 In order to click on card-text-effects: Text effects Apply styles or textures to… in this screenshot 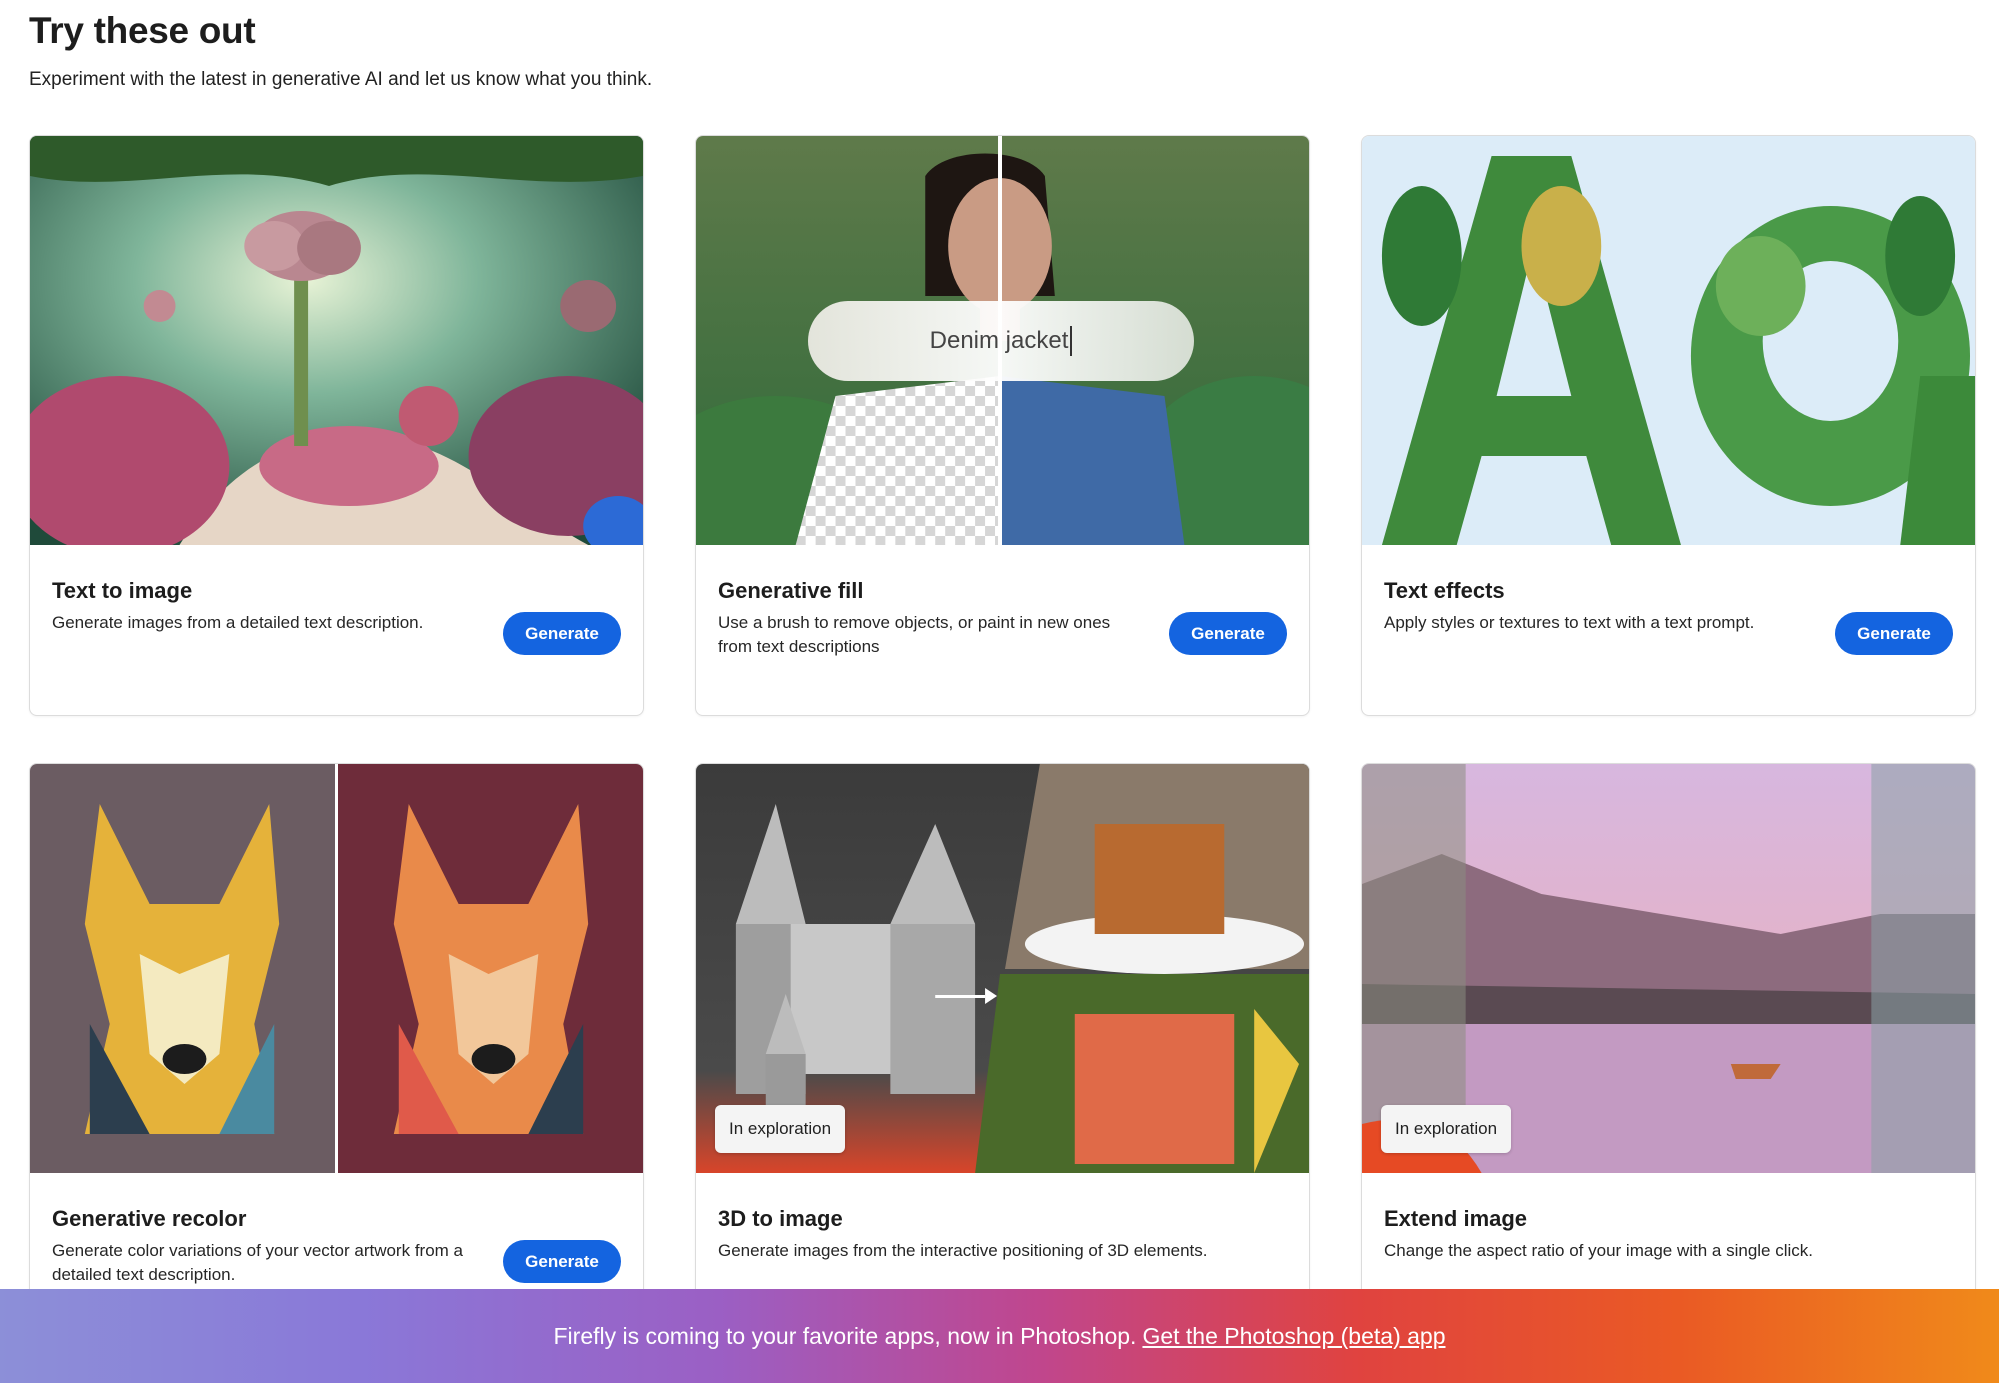, I will do `click(1668, 425)`.